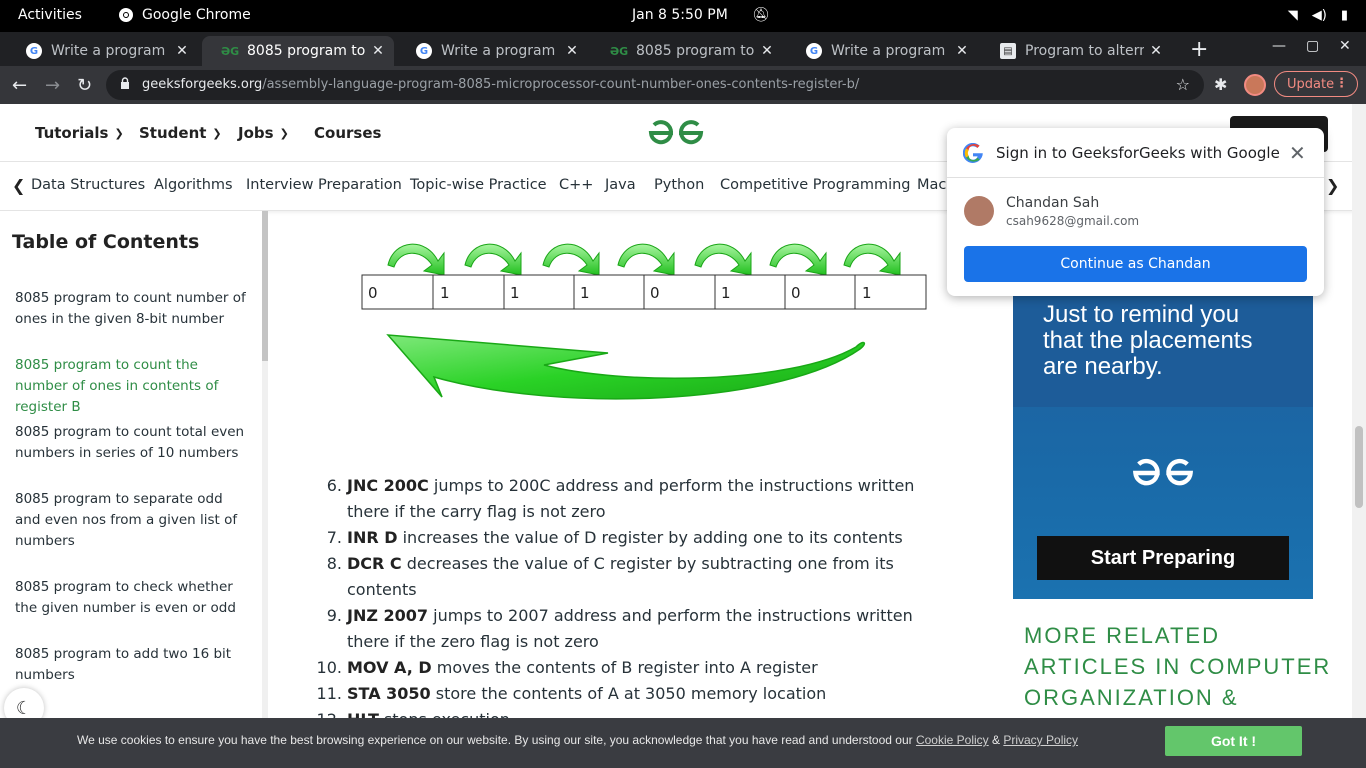 This screenshot has width=1366, height=768. Describe the element at coordinates (890, 51) in the screenshot. I see `tab-title: Write a program th` at that location.